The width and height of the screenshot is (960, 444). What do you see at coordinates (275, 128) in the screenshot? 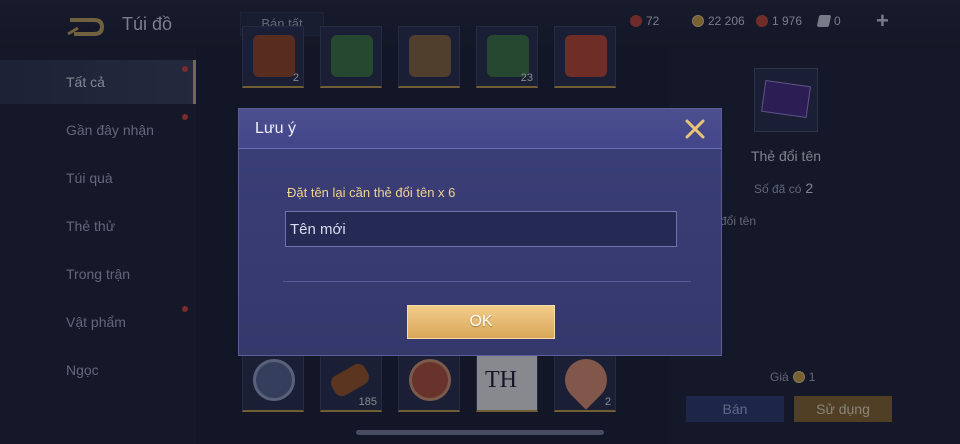
I see `dialog-title: Lưu ý` at bounding box center [275, 128].